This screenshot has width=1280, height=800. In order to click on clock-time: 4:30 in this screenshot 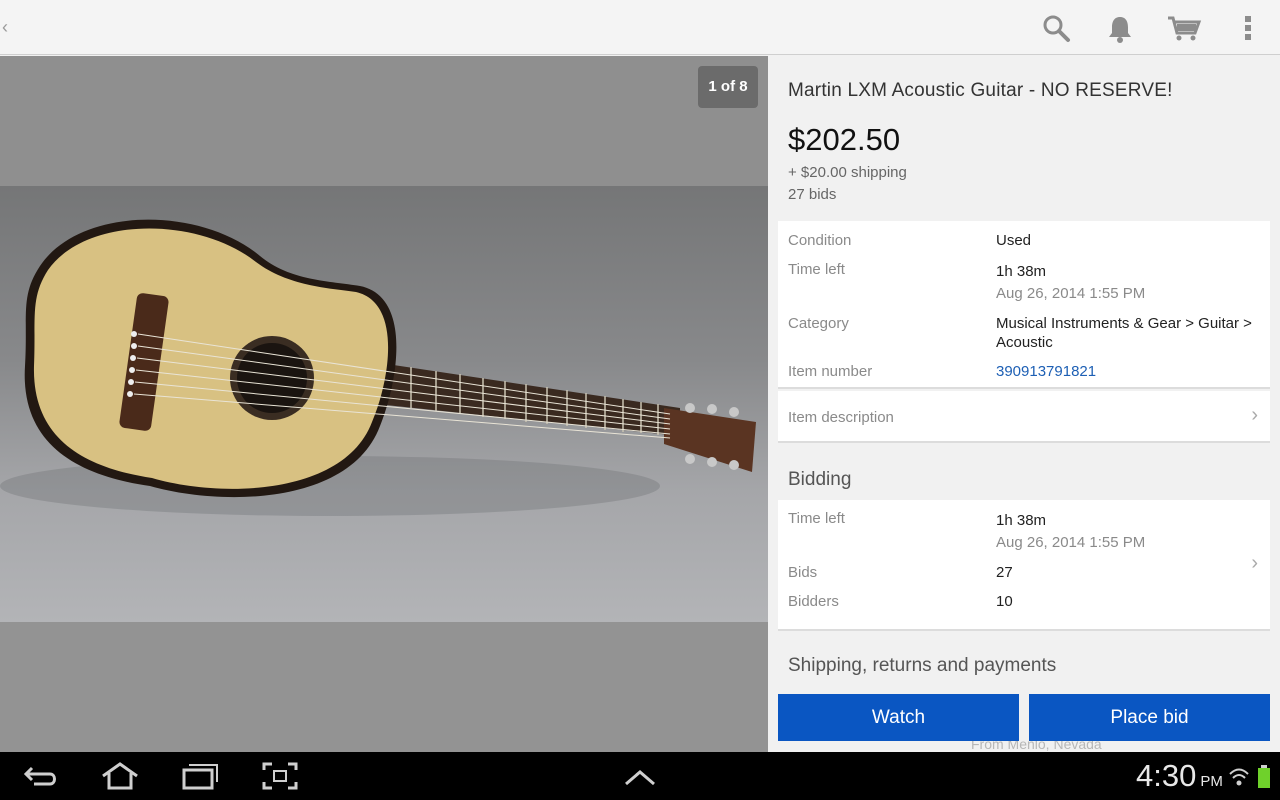, I will do `click(1166, 775)`.